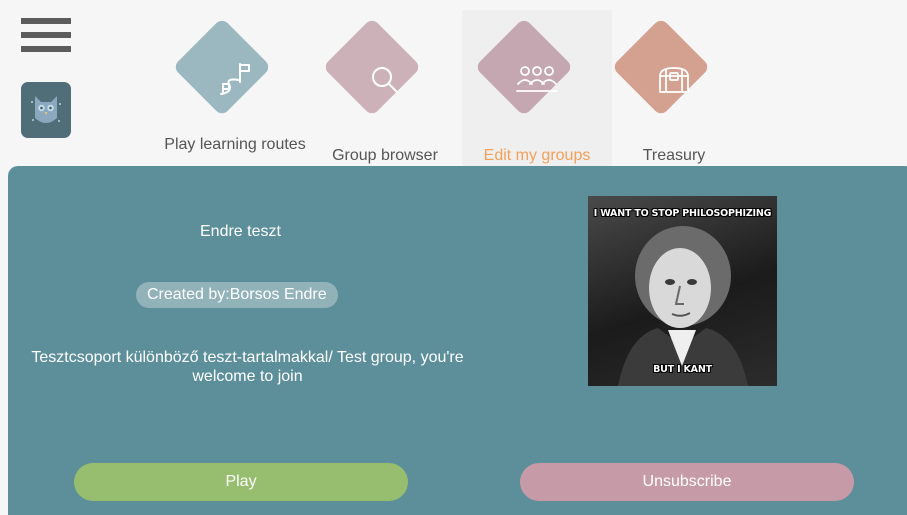  I want to click on nav-label: Play learning routes, so click(235, 144).